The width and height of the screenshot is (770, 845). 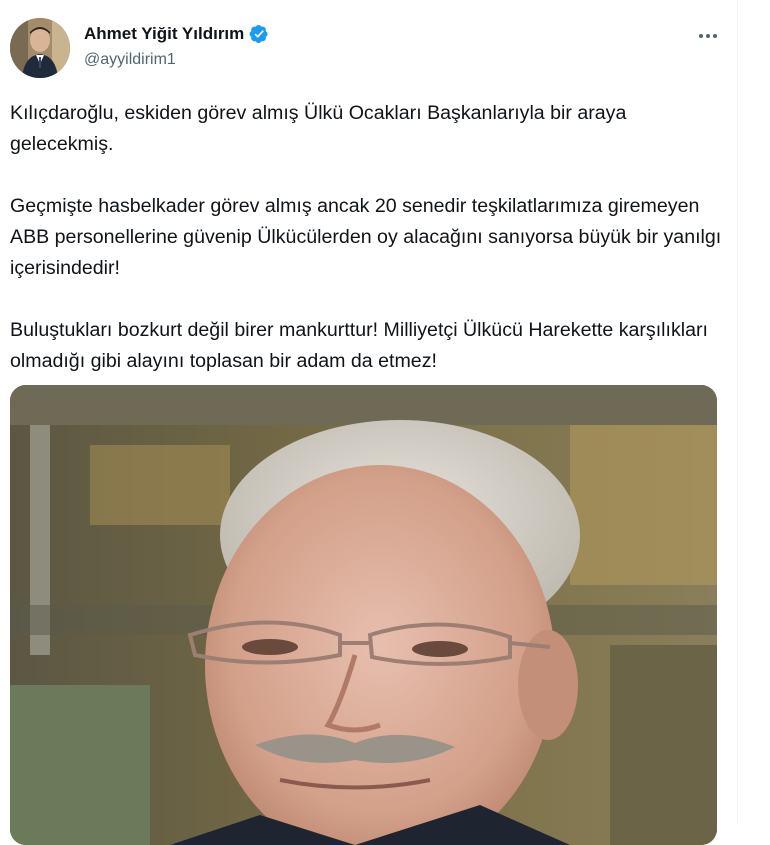 What do you see at coordinates (164, 34) in the screenshot?
I see `display-name: Ahmet Yiğit Yıldırım` at bounding box center [164, 34].